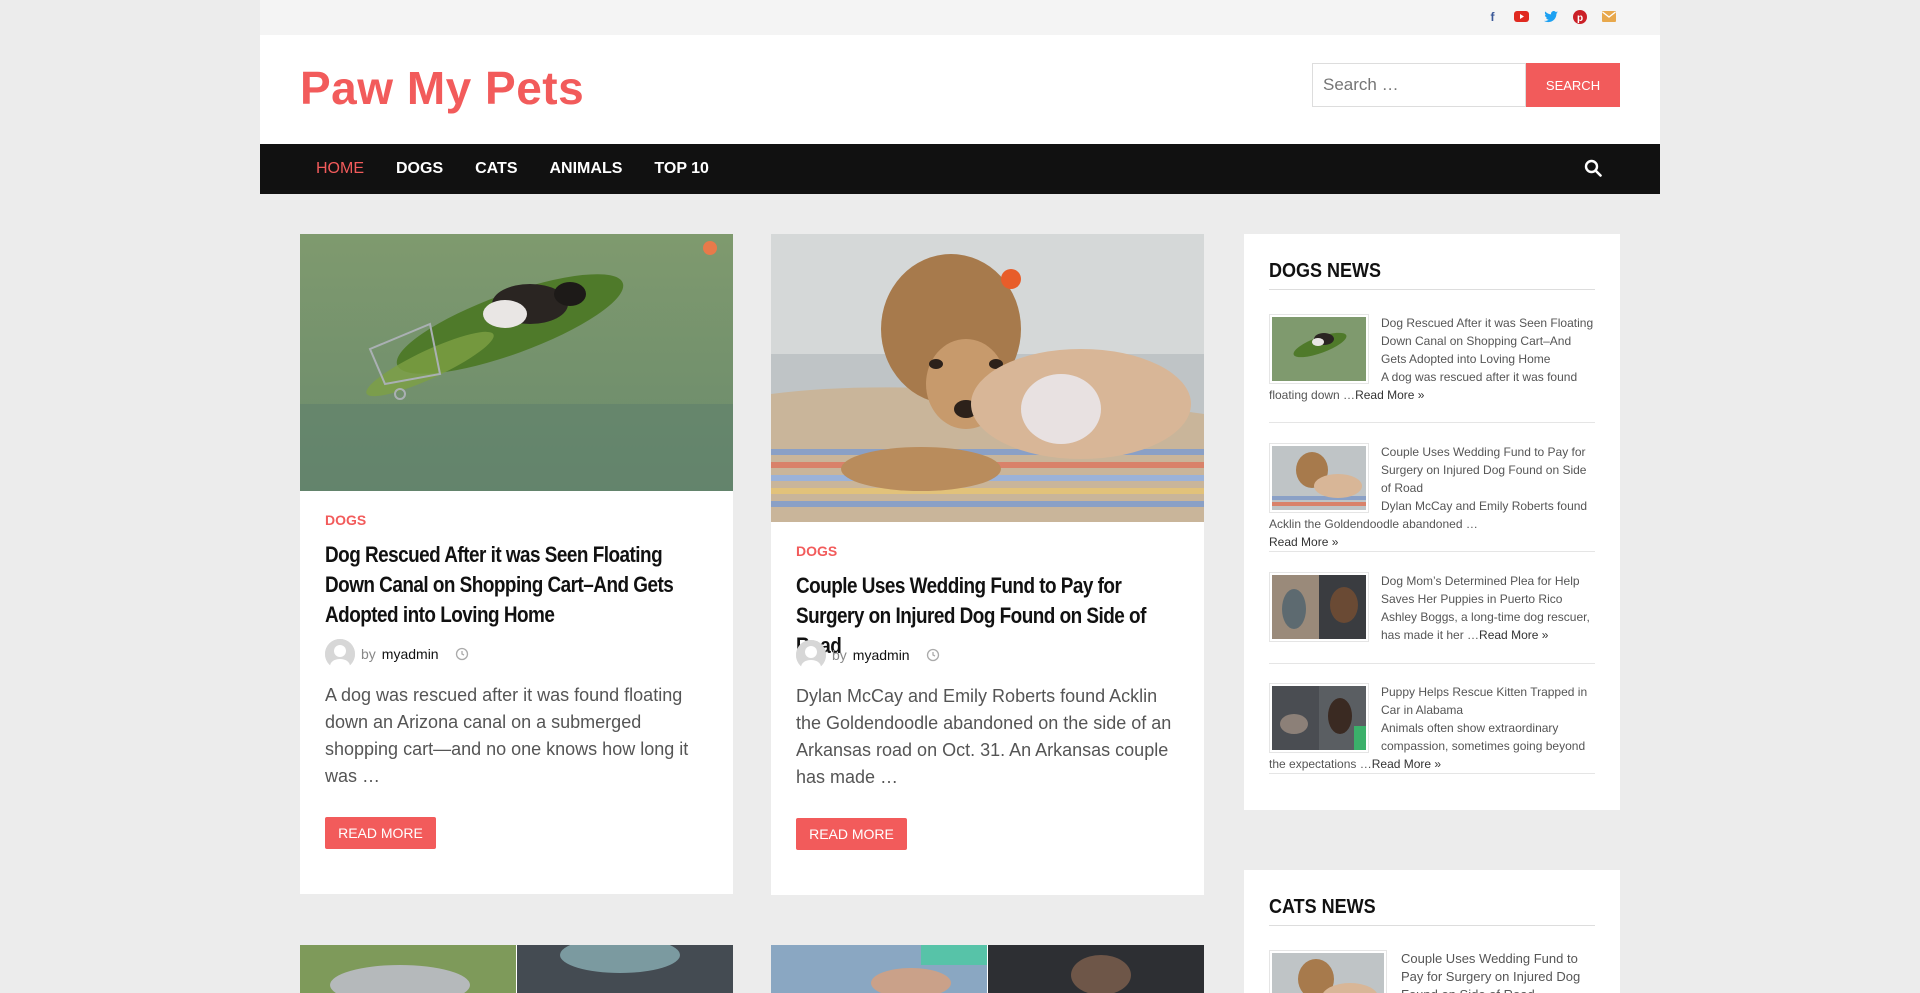  Describe the element at coordinates (1492, 16) in the screenshot. I see `facebook-icon: f` at that location.